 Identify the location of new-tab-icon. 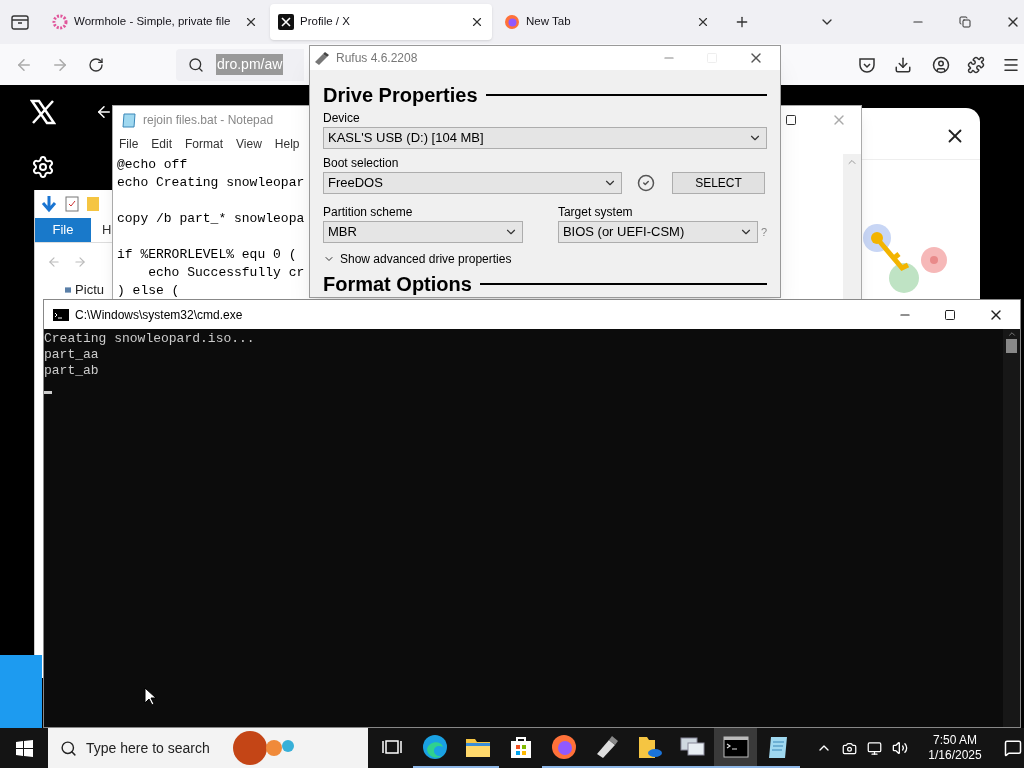
(742, 22).